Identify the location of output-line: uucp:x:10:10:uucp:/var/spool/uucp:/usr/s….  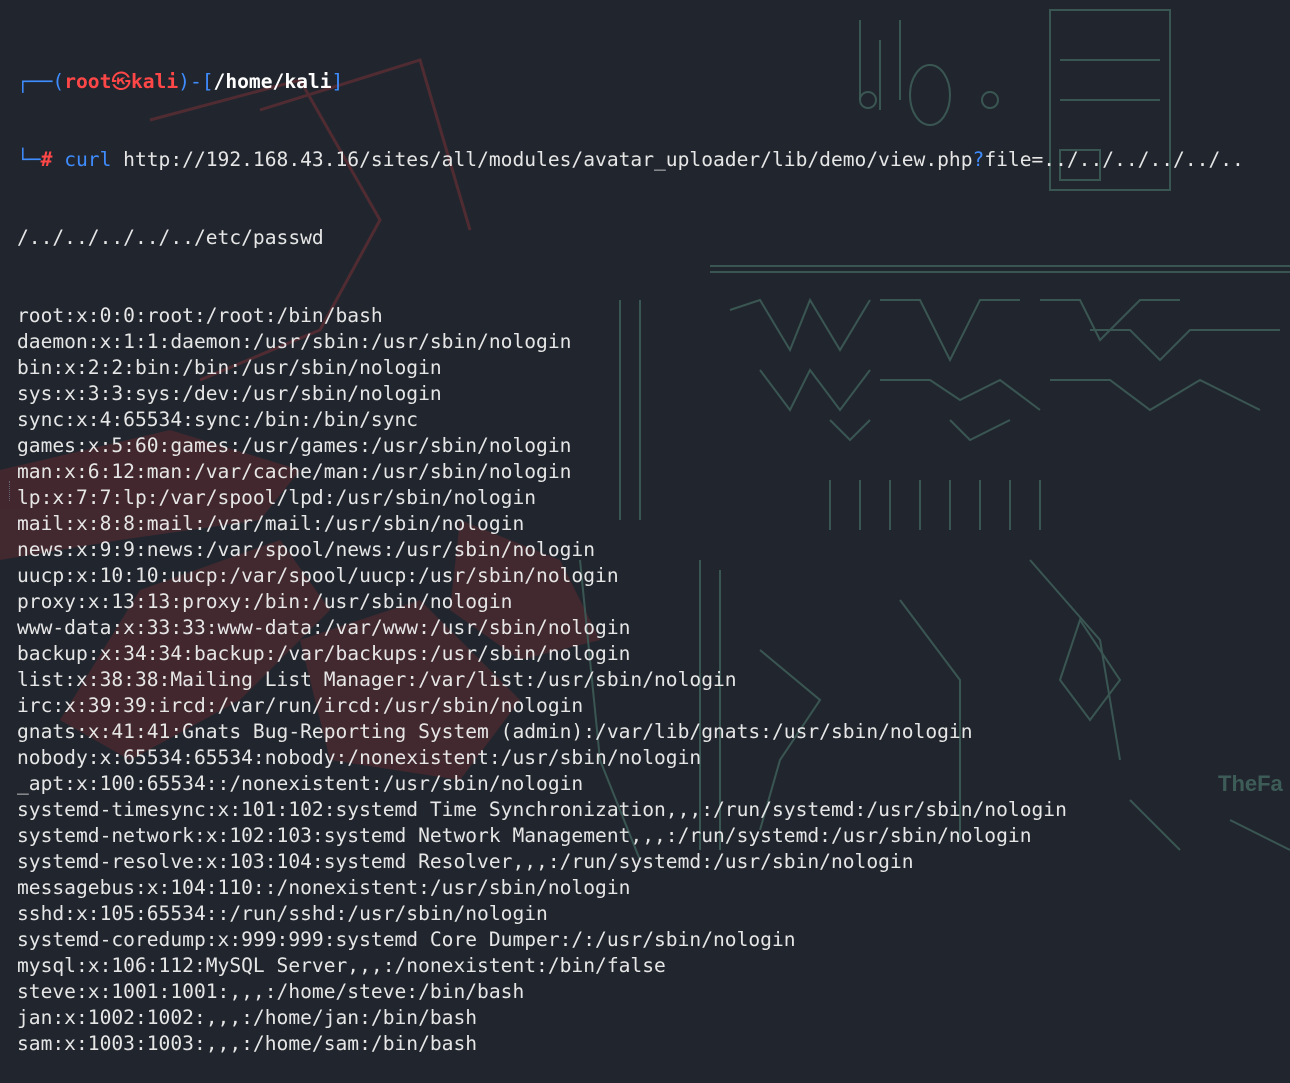
(318, 575).